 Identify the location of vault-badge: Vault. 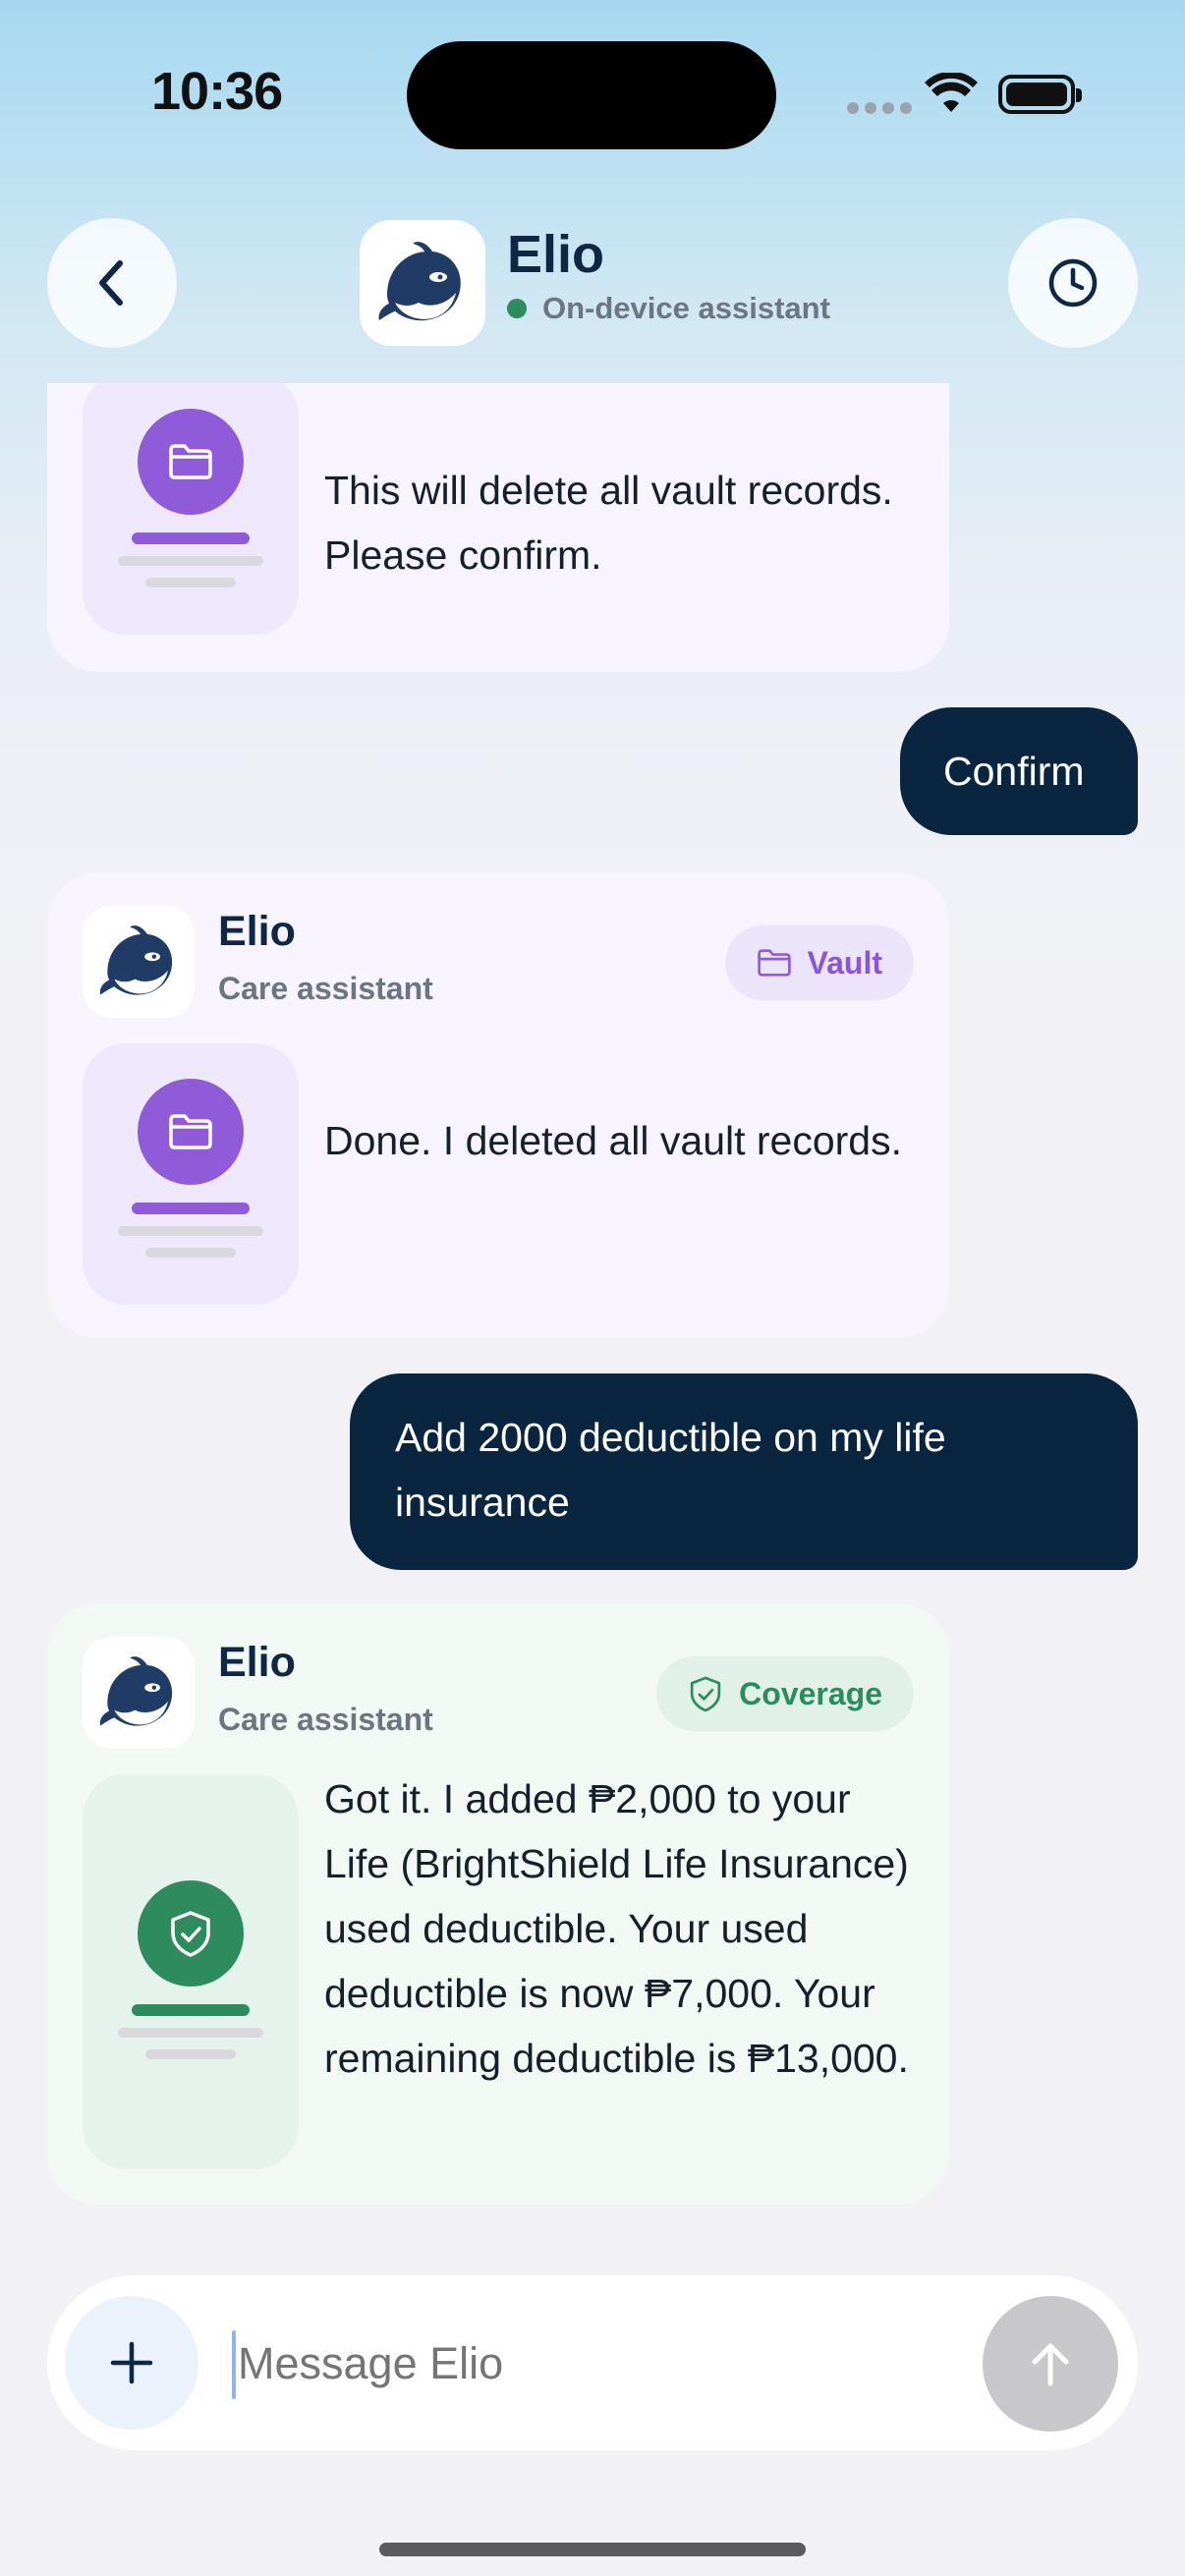
(819, 962).